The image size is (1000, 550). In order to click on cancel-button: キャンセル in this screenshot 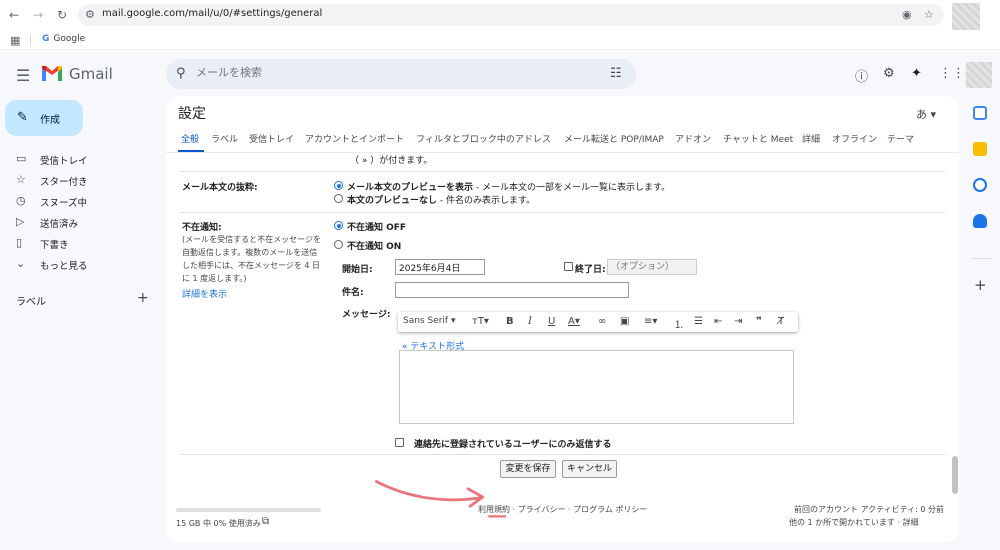, I will do `click(589, 469)`.